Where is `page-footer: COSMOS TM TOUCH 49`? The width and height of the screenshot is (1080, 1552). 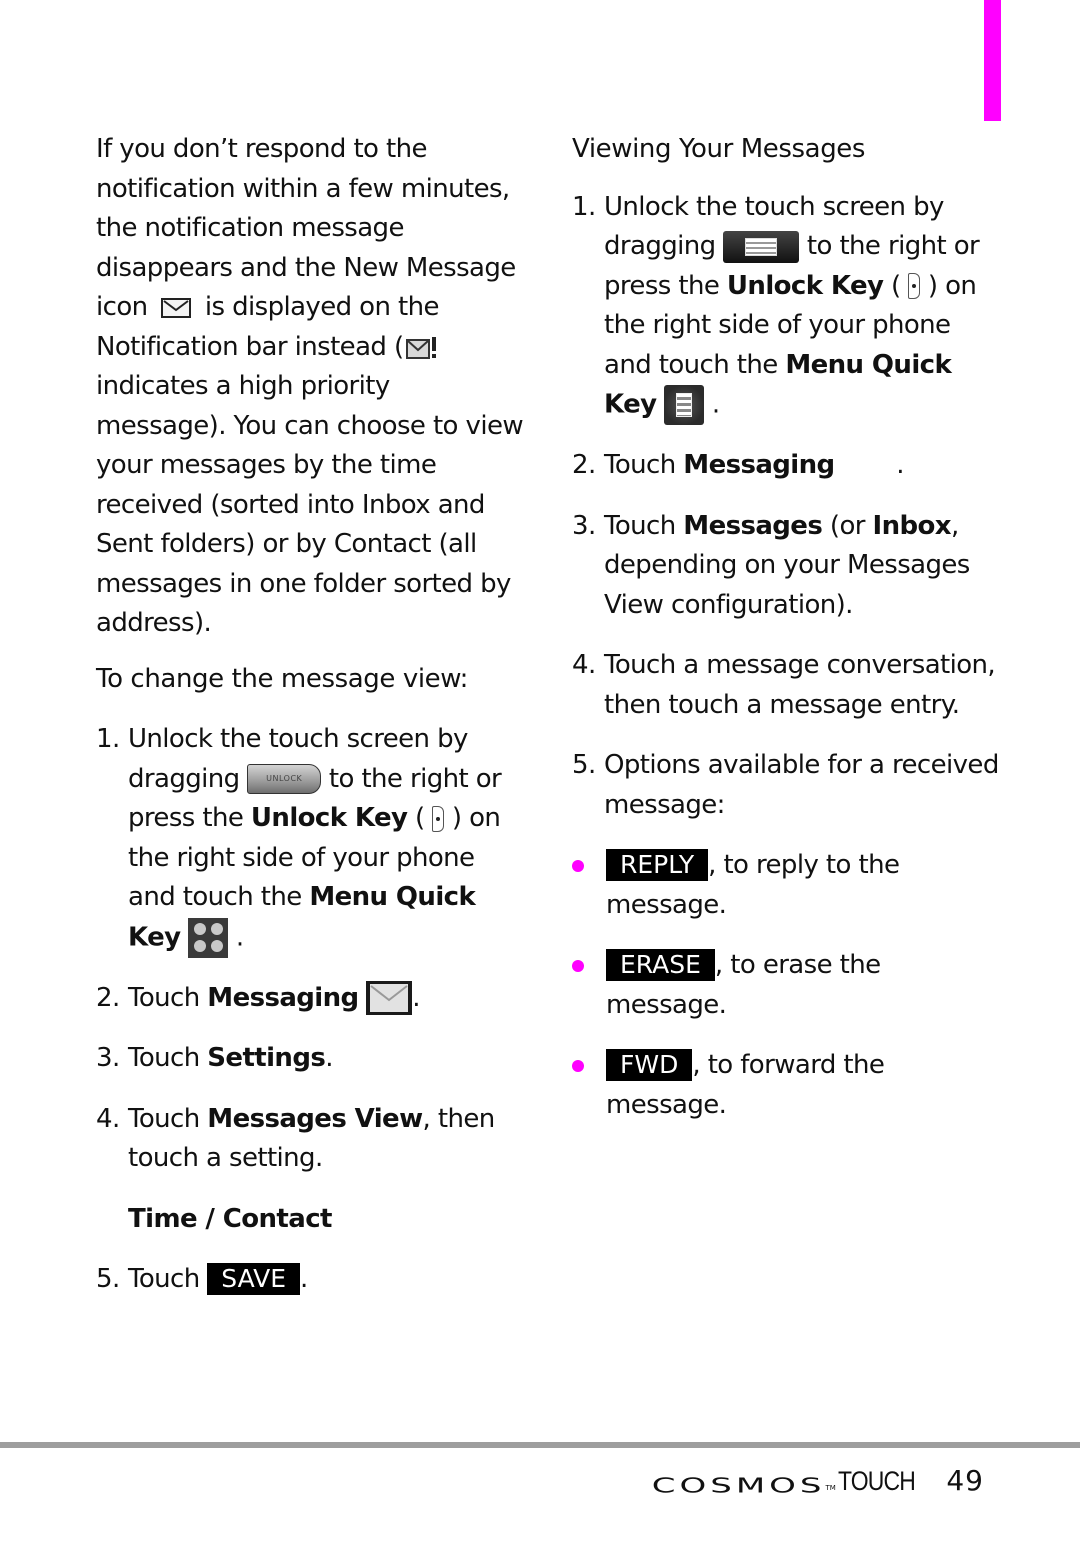
page-footer: COSMOS TM TOUCH 49 is located at coordinates (818, 1479).